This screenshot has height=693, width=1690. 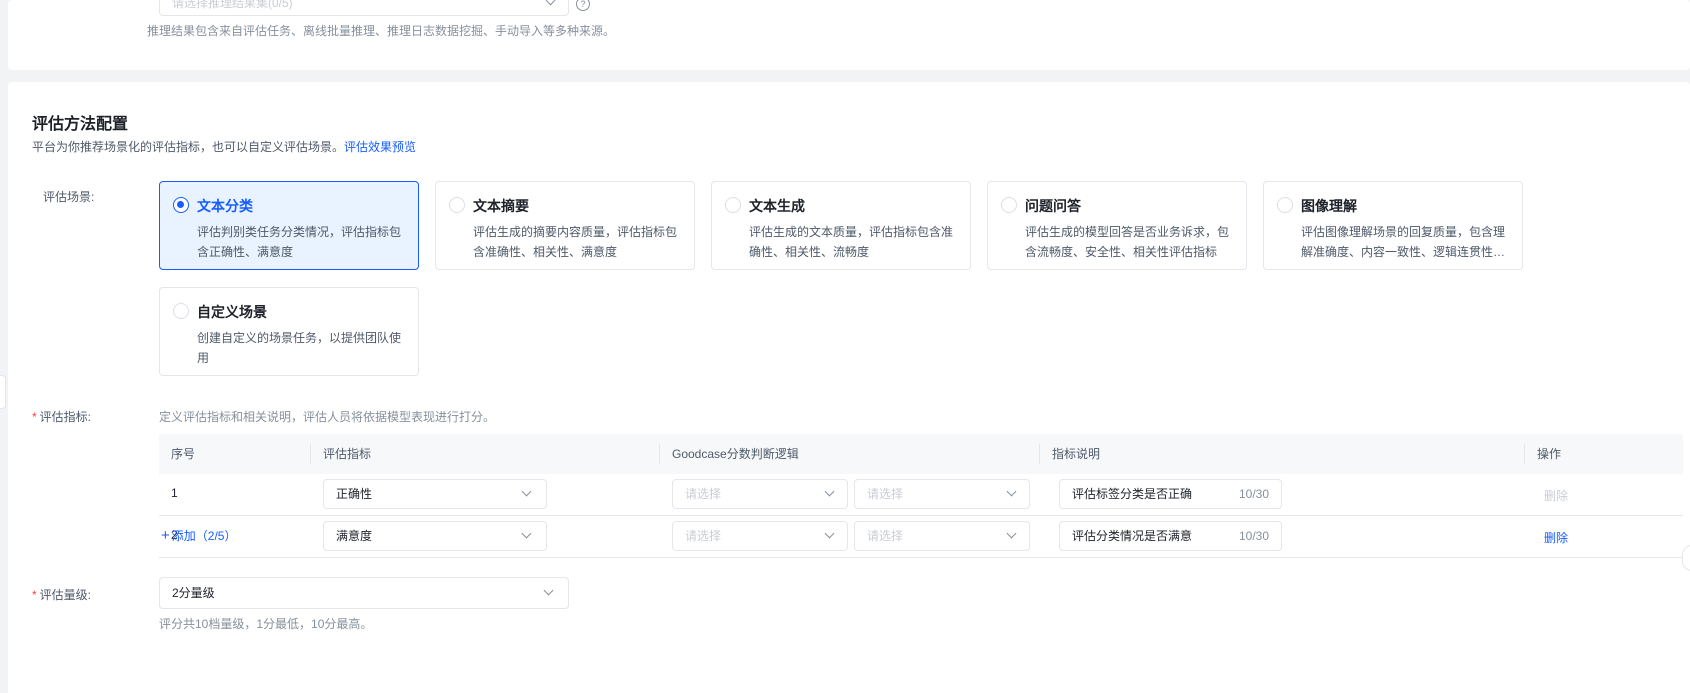 I want to click on help-icon: ?, so click(x=583, y=5).